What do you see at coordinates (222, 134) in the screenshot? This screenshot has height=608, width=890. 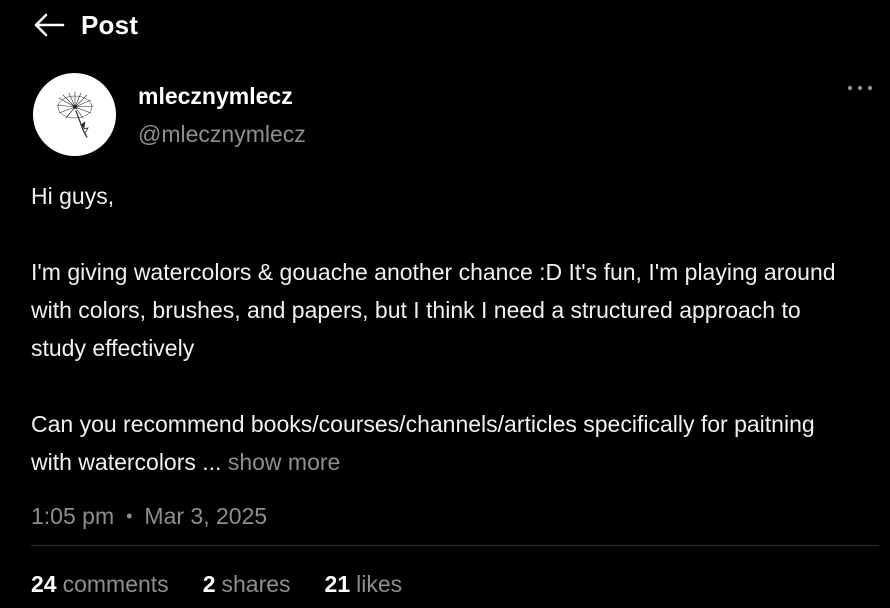 I see `author-handle: @mlecznymlecz` at bounding box center [222, 134].